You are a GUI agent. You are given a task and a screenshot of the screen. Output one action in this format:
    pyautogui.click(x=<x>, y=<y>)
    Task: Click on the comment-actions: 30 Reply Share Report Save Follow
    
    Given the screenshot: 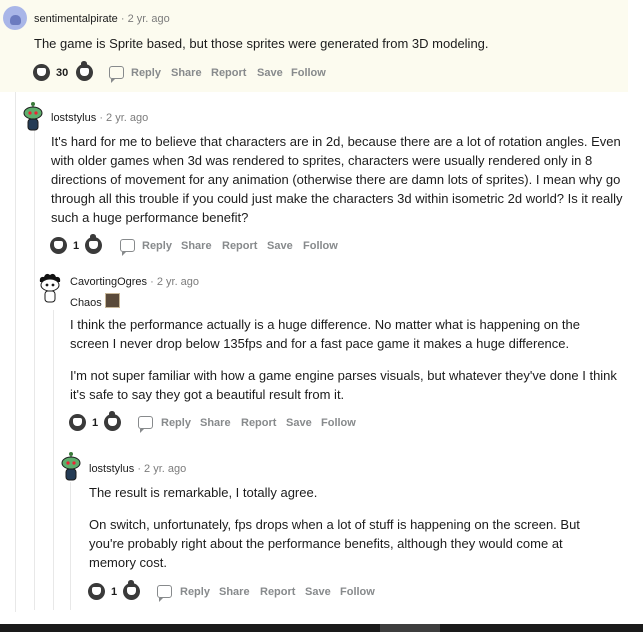 What is the action you would take?
    pyautogui.click(x=183, y=72)
    